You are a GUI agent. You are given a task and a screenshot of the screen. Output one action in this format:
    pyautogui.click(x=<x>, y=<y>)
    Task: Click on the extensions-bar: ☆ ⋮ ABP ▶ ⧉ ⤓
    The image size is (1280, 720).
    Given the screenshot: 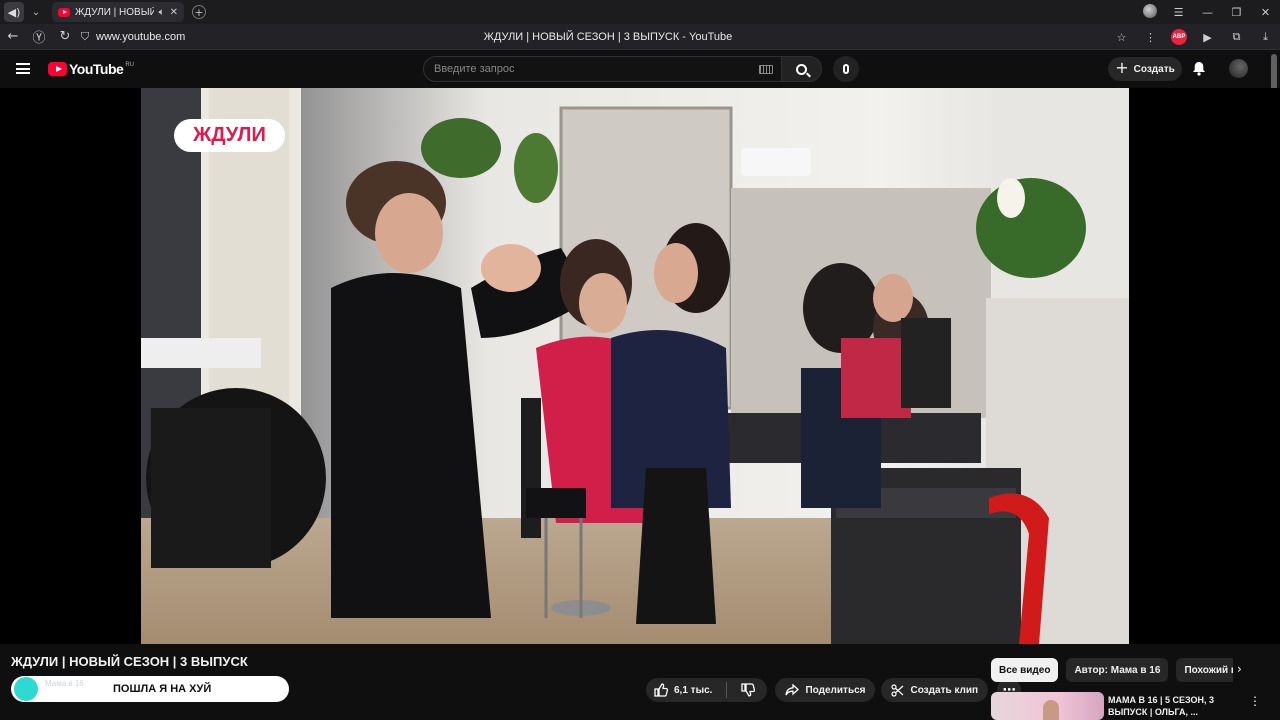 What is the action you would take?
    pyautogui.click(x=1193, y=37)
    